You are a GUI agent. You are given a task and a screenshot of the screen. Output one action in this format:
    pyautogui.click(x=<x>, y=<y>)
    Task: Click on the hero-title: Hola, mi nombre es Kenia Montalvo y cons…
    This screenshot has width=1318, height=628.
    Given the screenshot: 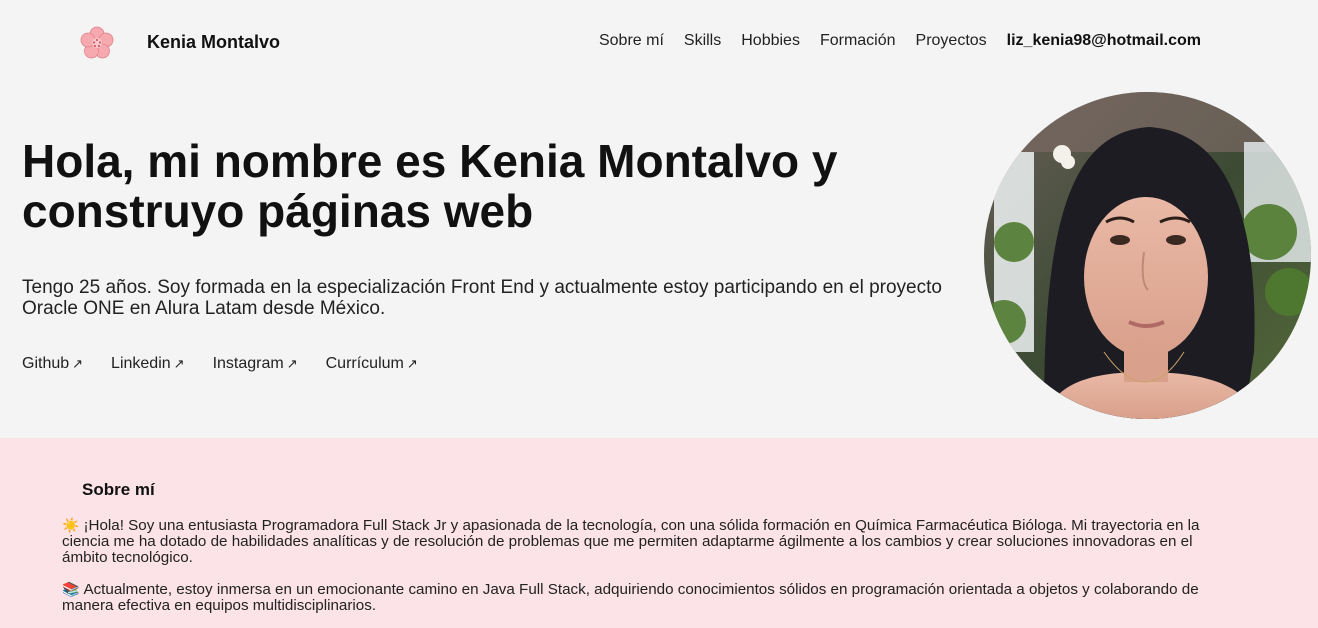 What is the action you would take?
    pyautogui.click(x=430, y=186)
    